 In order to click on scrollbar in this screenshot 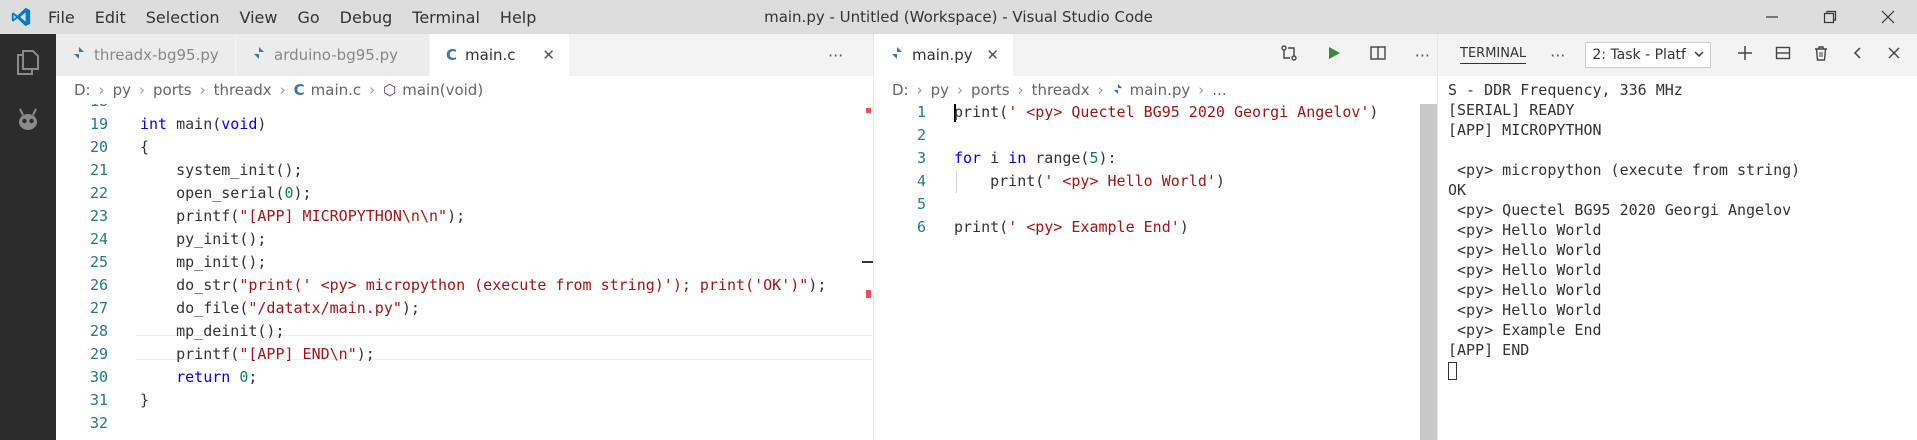, I will do `click(1429, 272)`.